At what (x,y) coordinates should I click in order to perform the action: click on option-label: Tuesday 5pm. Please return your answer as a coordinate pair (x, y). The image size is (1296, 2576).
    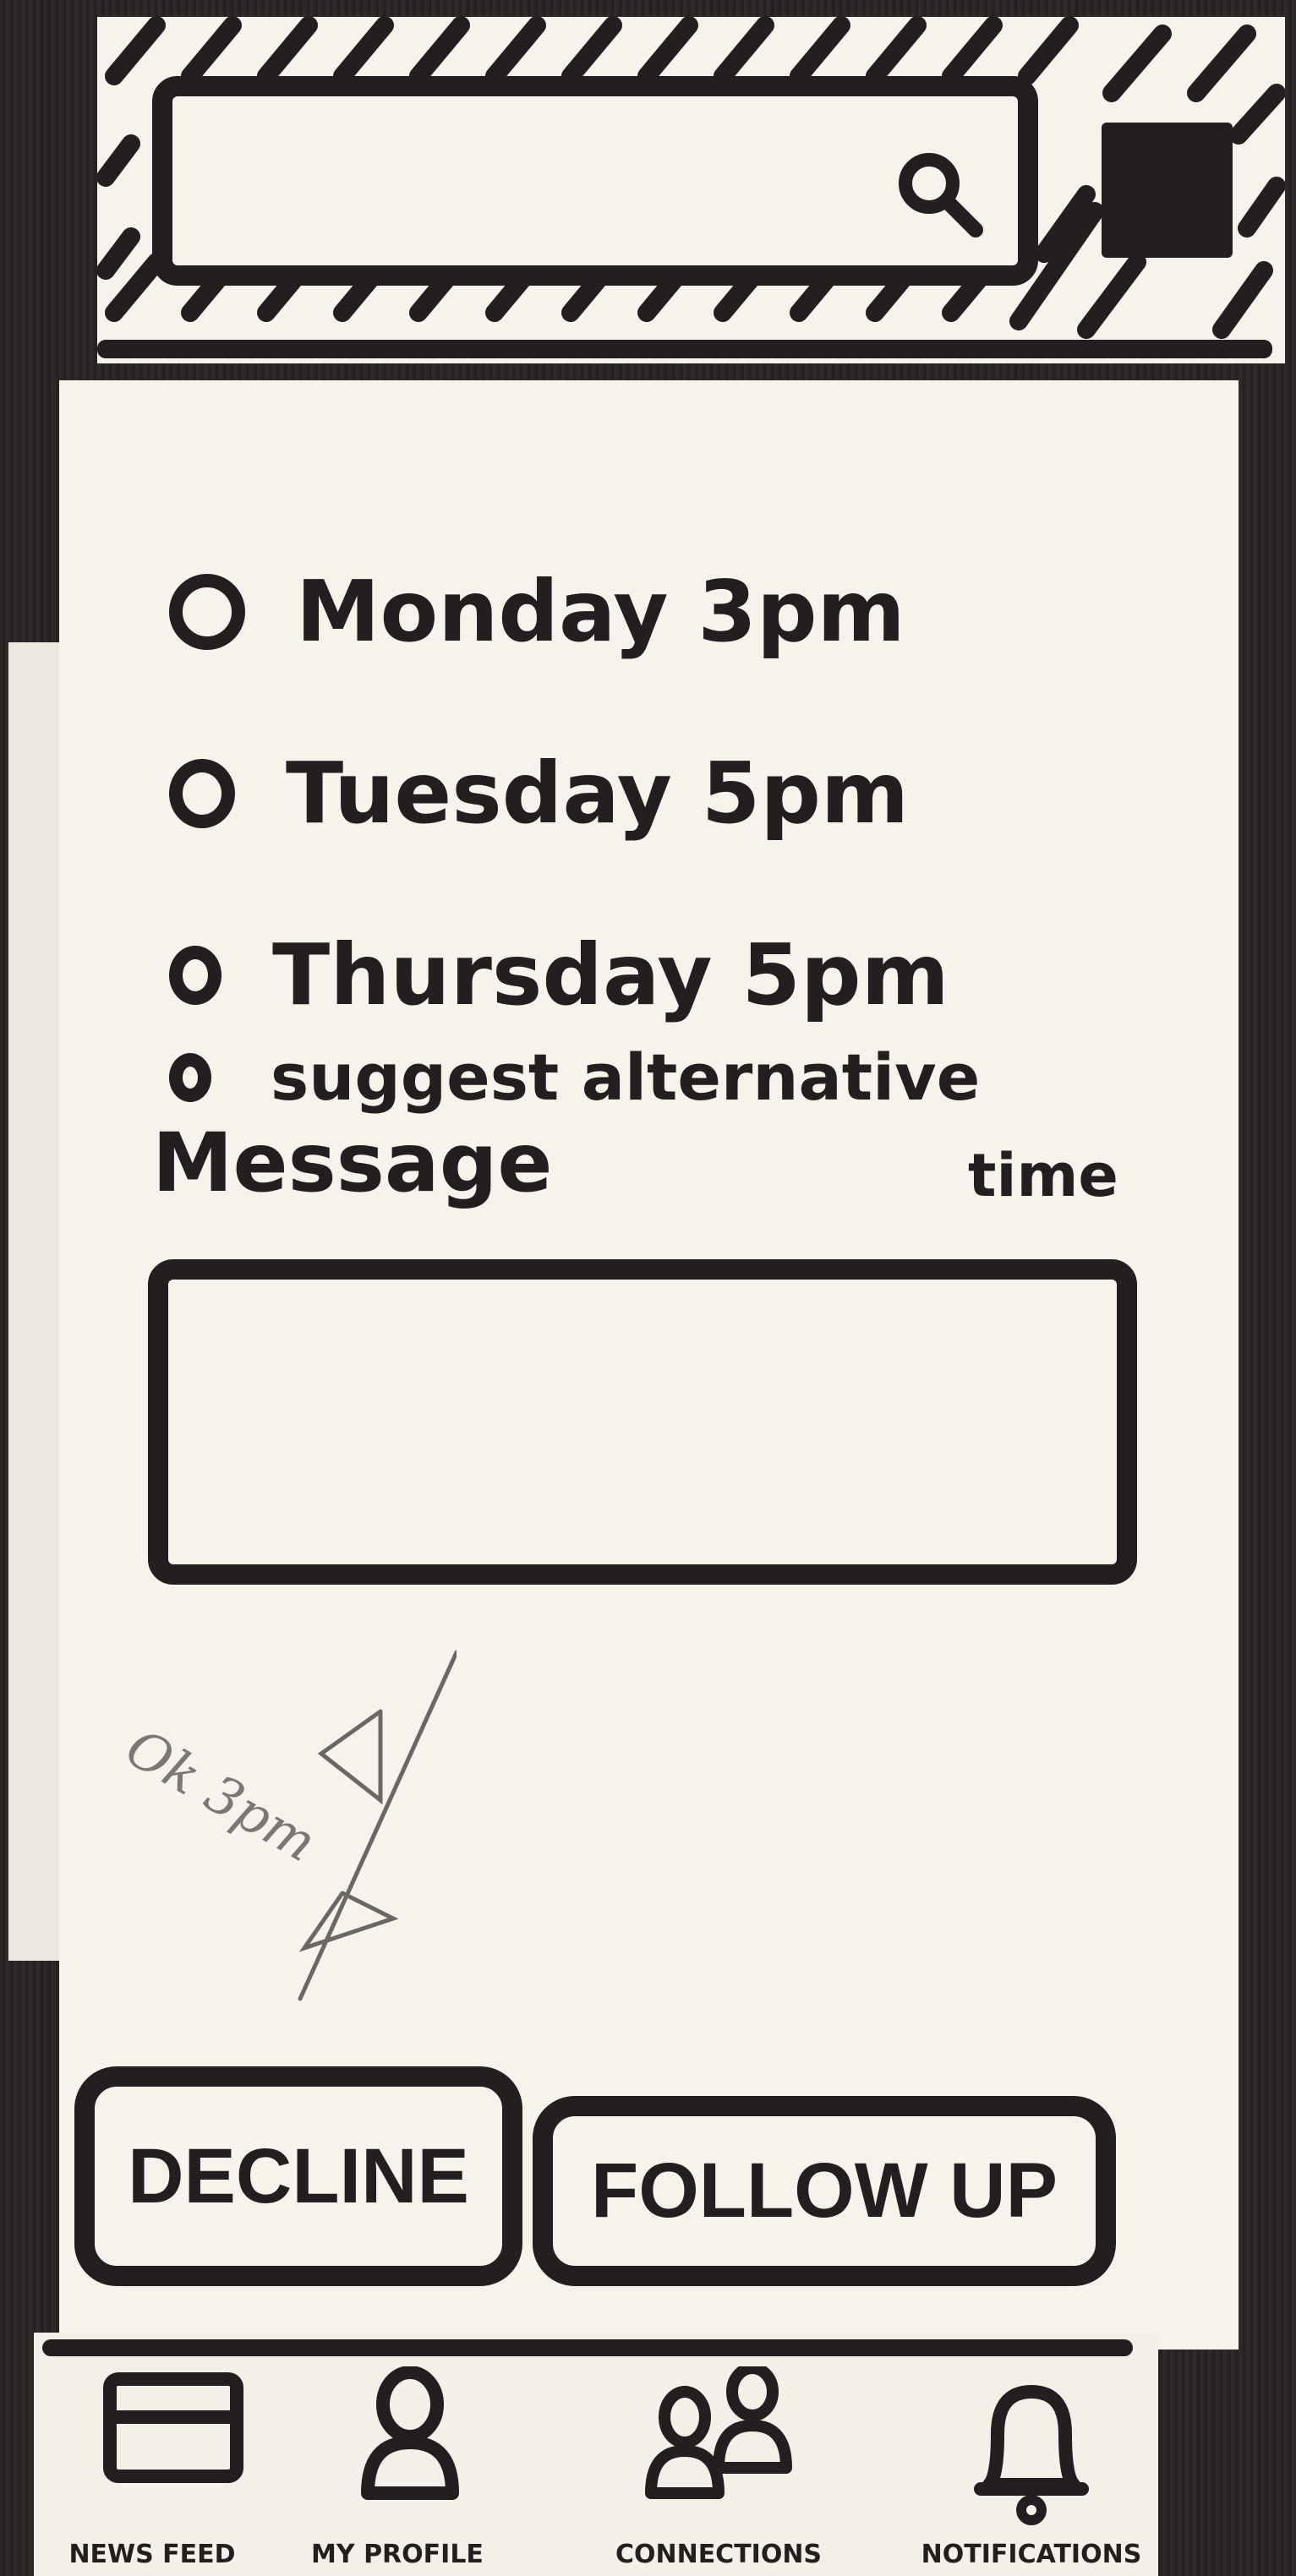
    Looking at the image, I should click on (598, 793).